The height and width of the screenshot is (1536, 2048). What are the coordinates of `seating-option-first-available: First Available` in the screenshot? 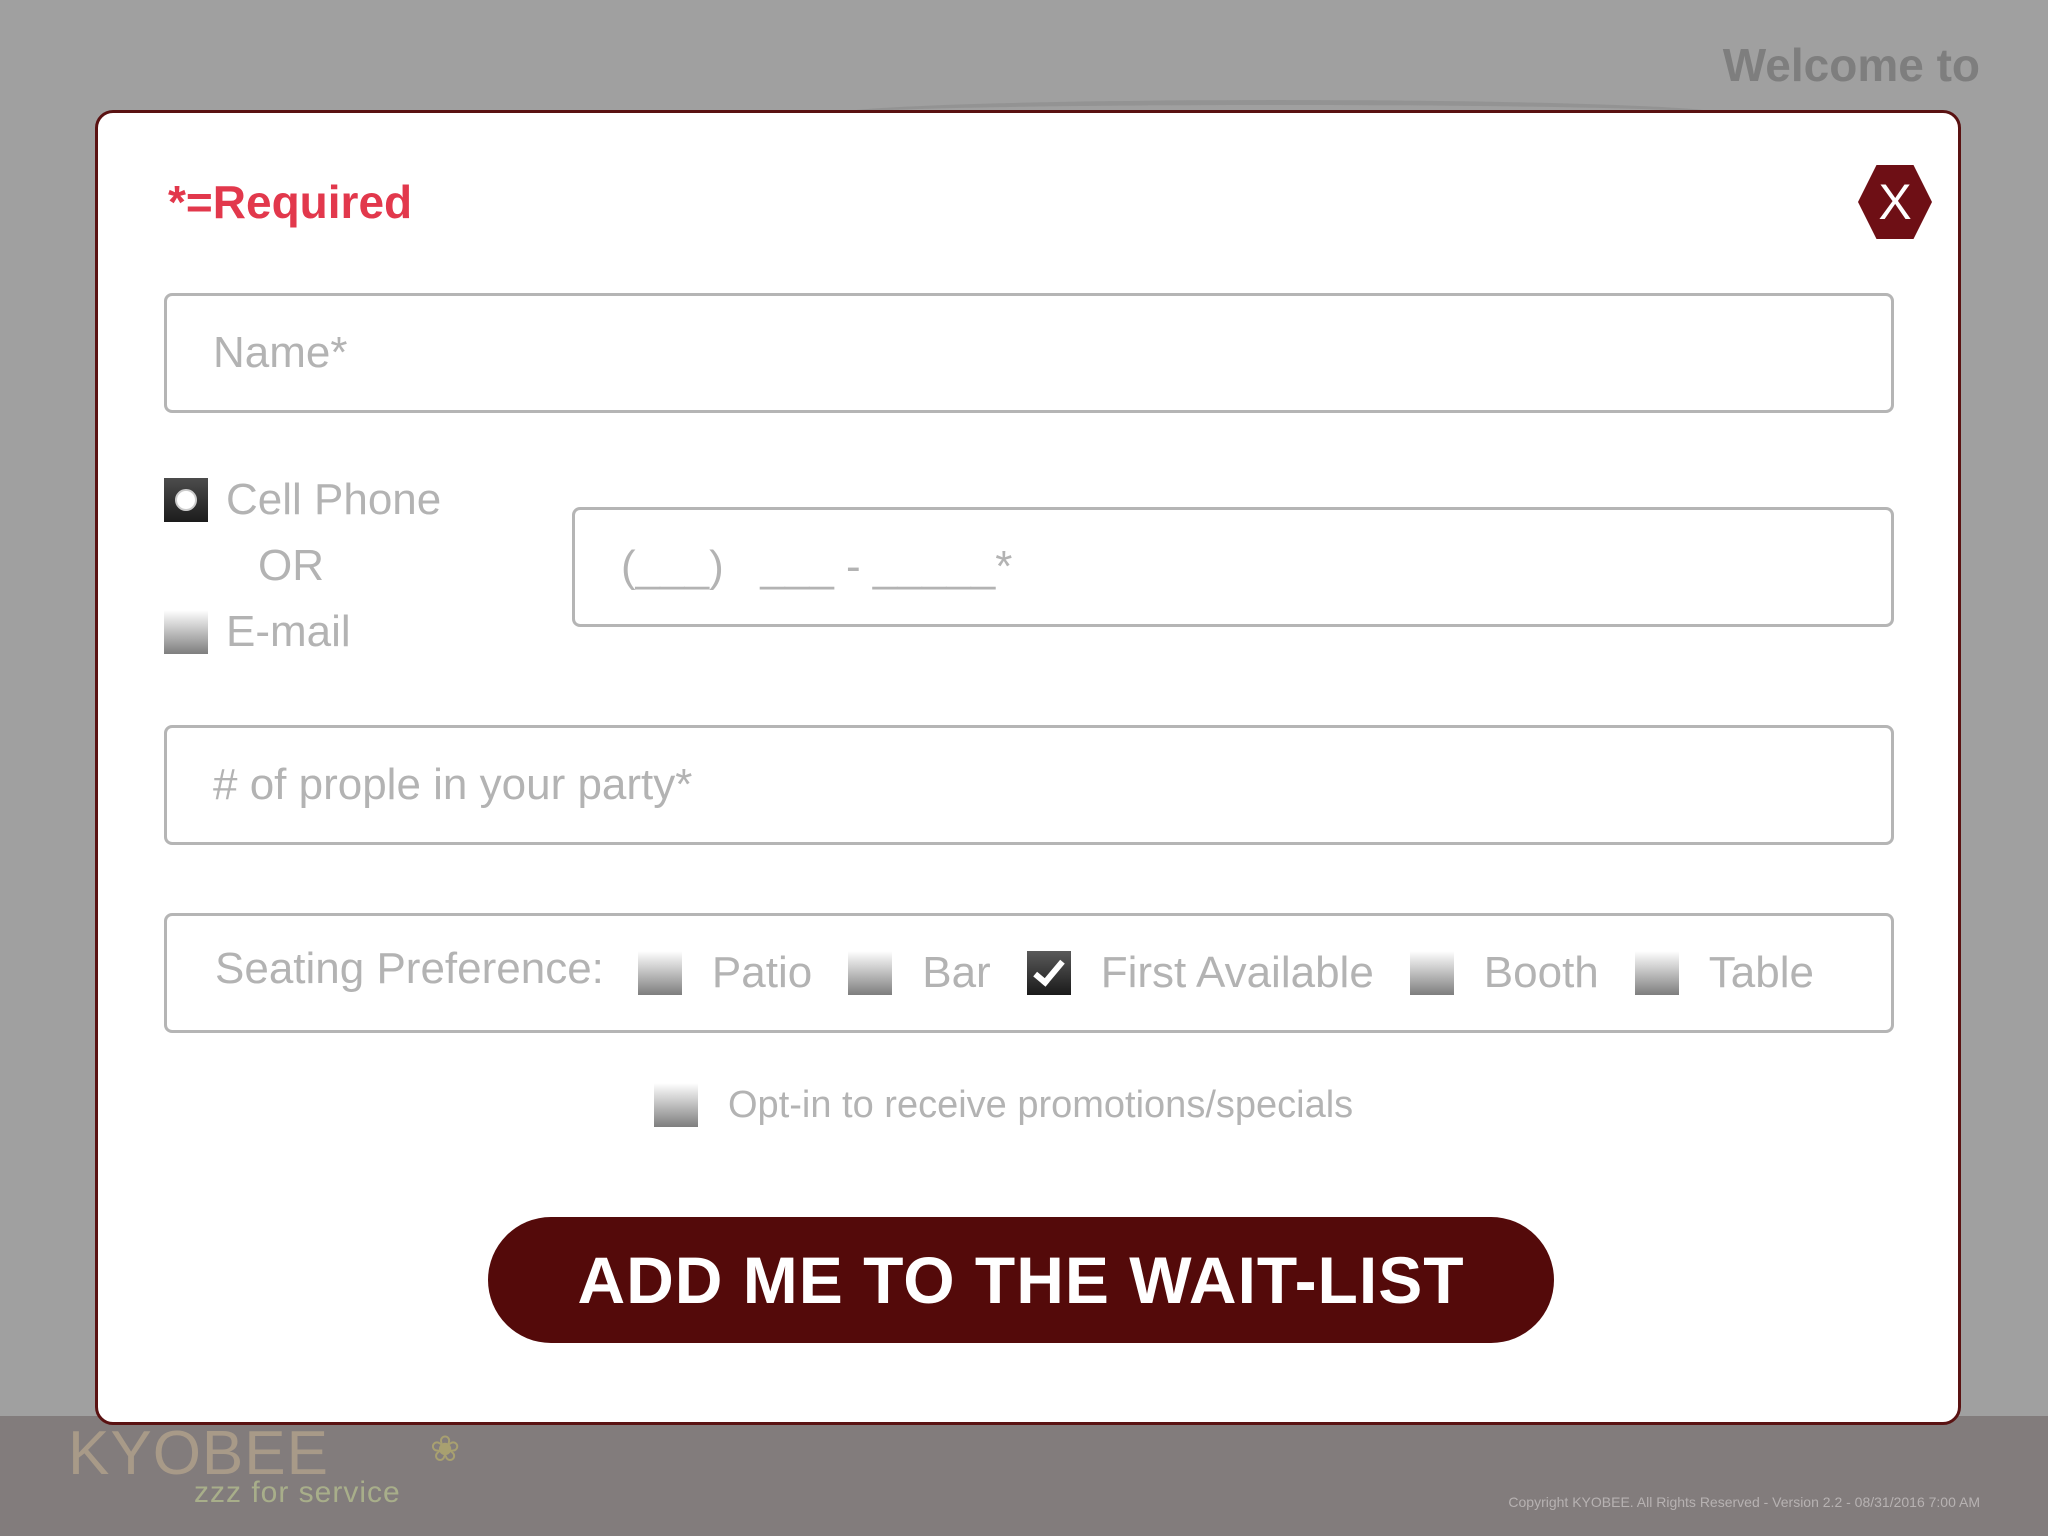 It's located at (1200, 973).